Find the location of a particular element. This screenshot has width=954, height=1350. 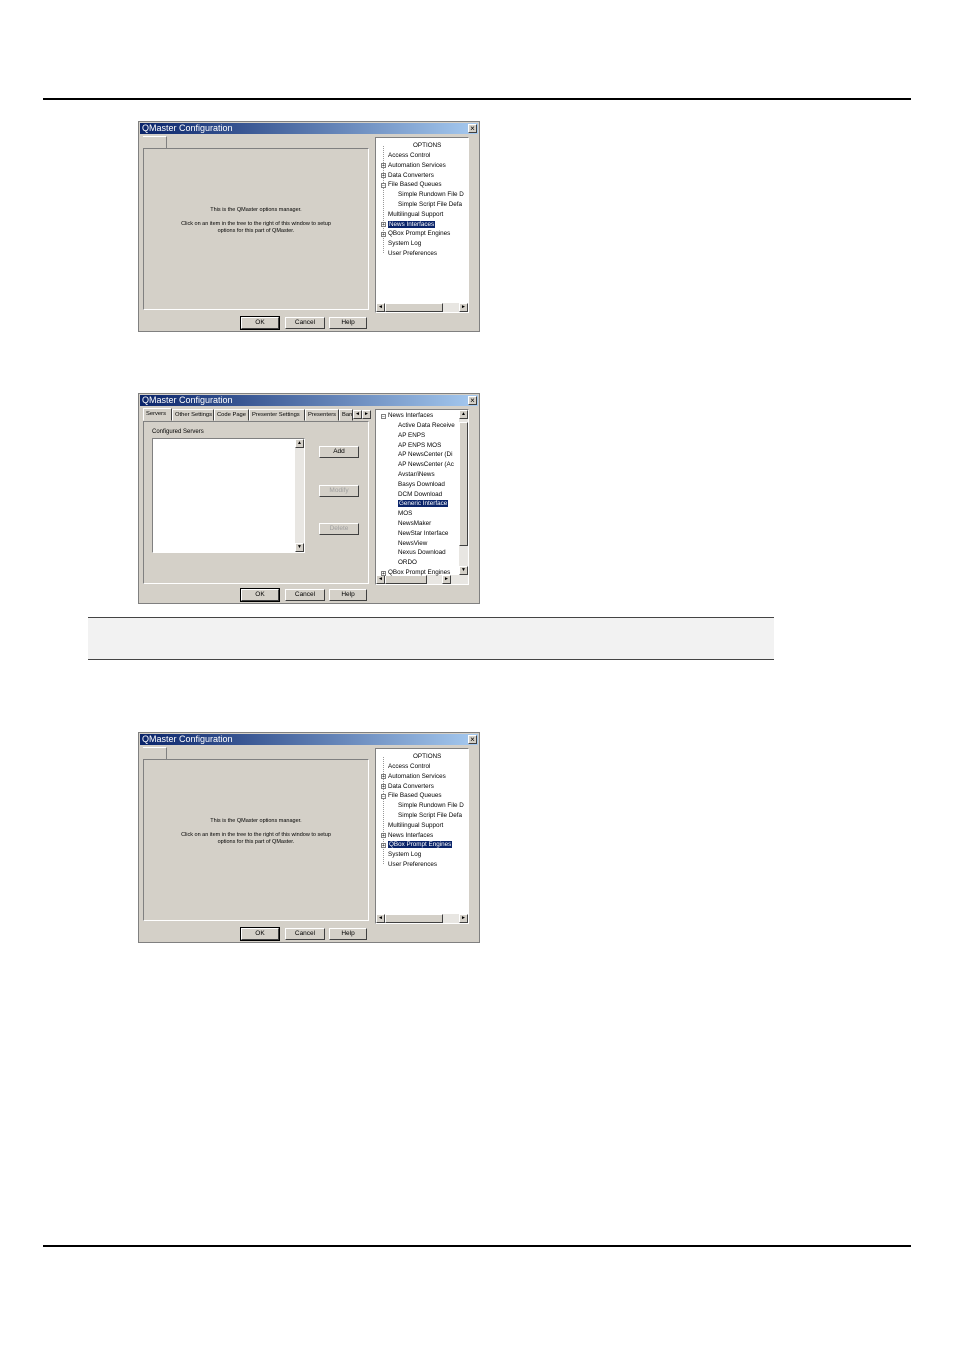

configured-servers-list: ▲ ▼ is located at coordinates (228, 495).